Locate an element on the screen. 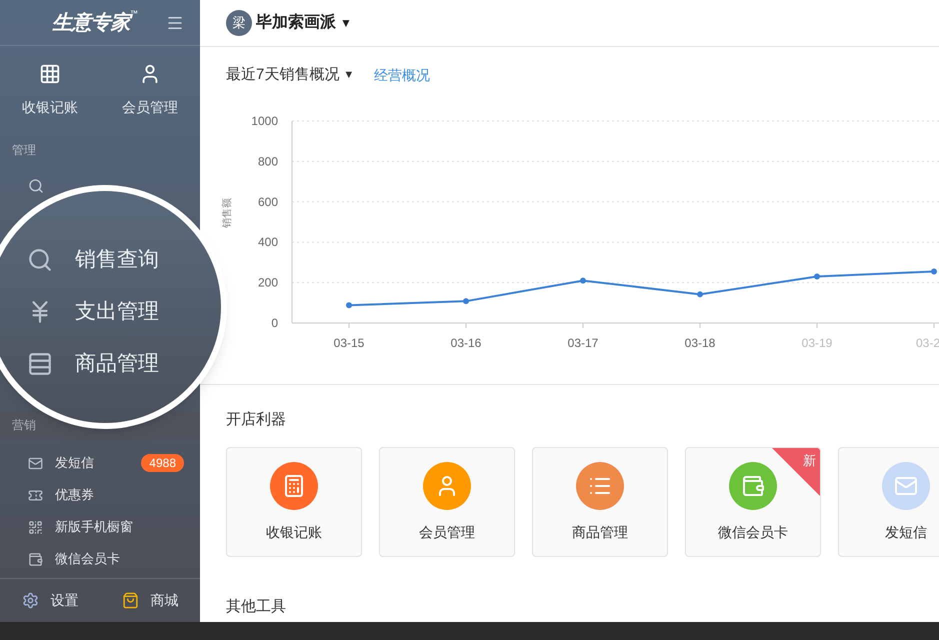 The image size is (939, 640). tick-label: 03-17 is located at coordinates (583, 343).